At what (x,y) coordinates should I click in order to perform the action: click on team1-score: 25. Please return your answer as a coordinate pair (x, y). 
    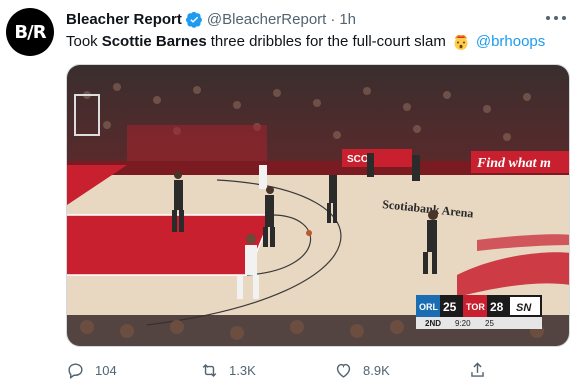
    Looking at the image, I should click on (450, 307).